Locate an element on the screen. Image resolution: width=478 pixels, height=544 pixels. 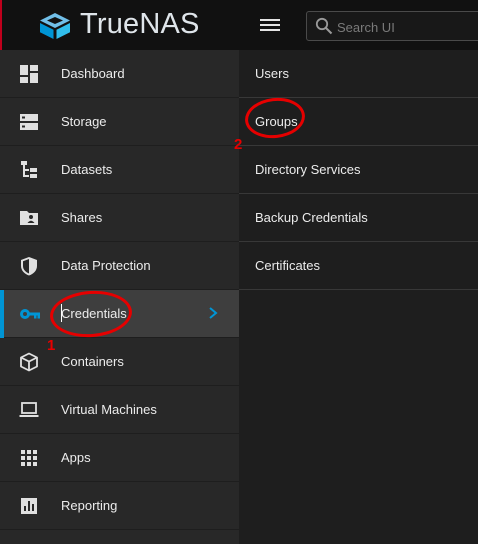
hamburger-menu-button is located at coordinates (270, 25).